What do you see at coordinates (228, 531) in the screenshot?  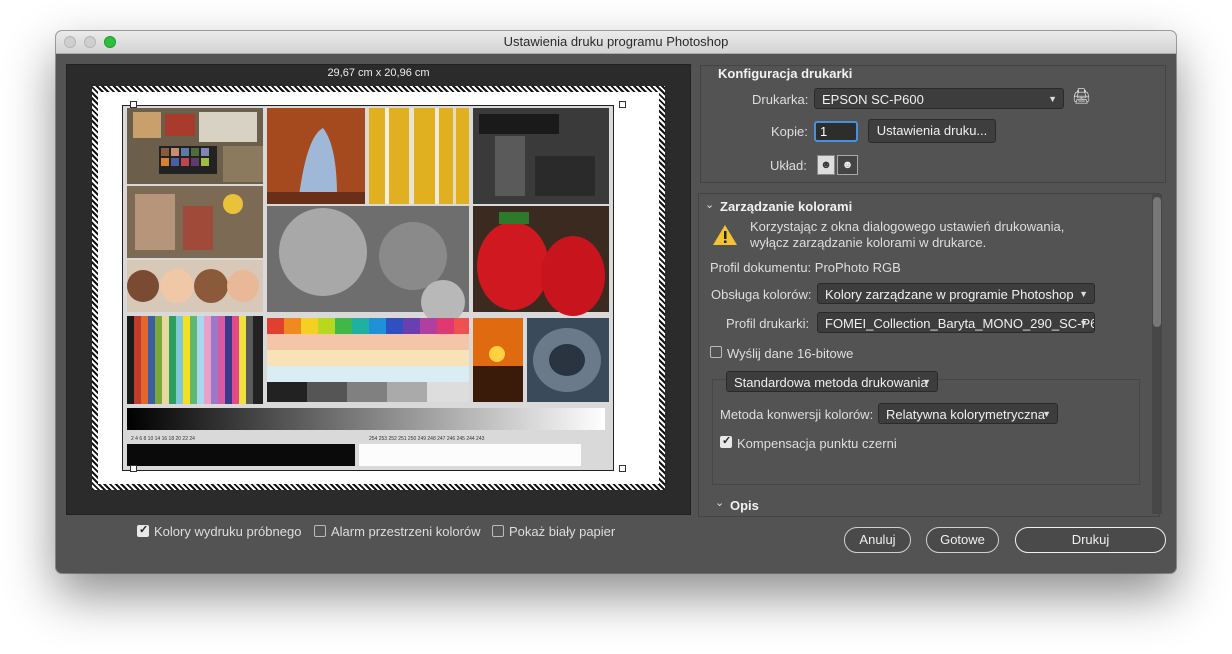 I see `proof-colors-label: Kolory wydruku próbnego` at bounding box center [228, 531].